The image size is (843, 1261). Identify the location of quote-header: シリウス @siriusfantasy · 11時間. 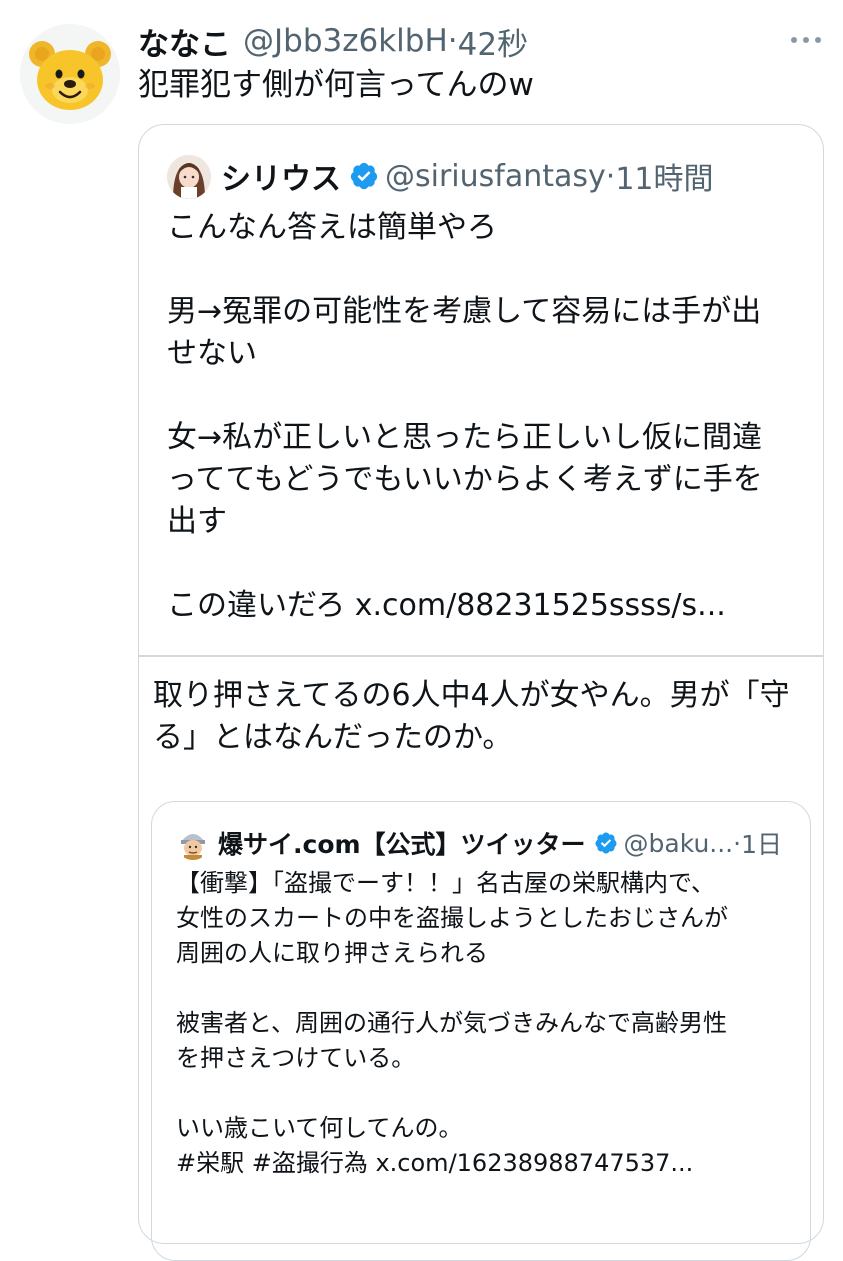
(467, 176).